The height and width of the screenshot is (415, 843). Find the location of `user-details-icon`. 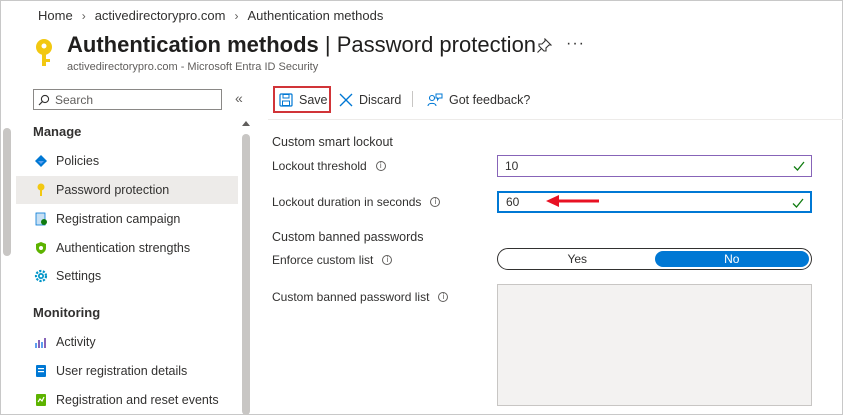

user-details-icon is located at coordinates (41, 371).